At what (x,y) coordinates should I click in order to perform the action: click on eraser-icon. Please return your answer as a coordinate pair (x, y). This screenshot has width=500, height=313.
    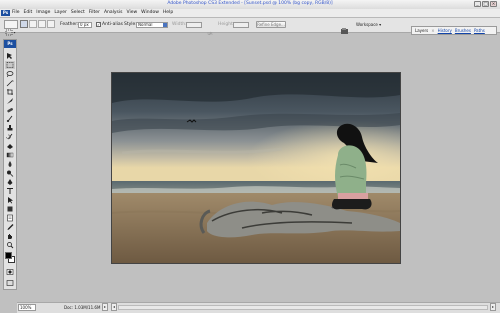
    Looking at the image, I should click on (10, 146).